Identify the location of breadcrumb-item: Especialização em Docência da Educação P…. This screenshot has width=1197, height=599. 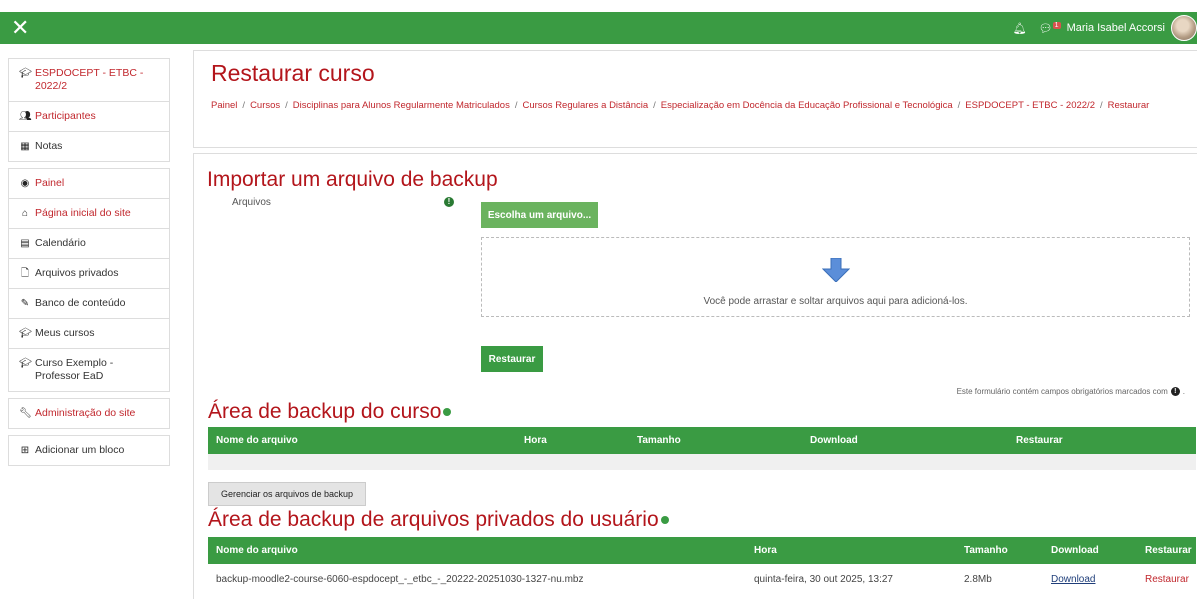
(807, 105).